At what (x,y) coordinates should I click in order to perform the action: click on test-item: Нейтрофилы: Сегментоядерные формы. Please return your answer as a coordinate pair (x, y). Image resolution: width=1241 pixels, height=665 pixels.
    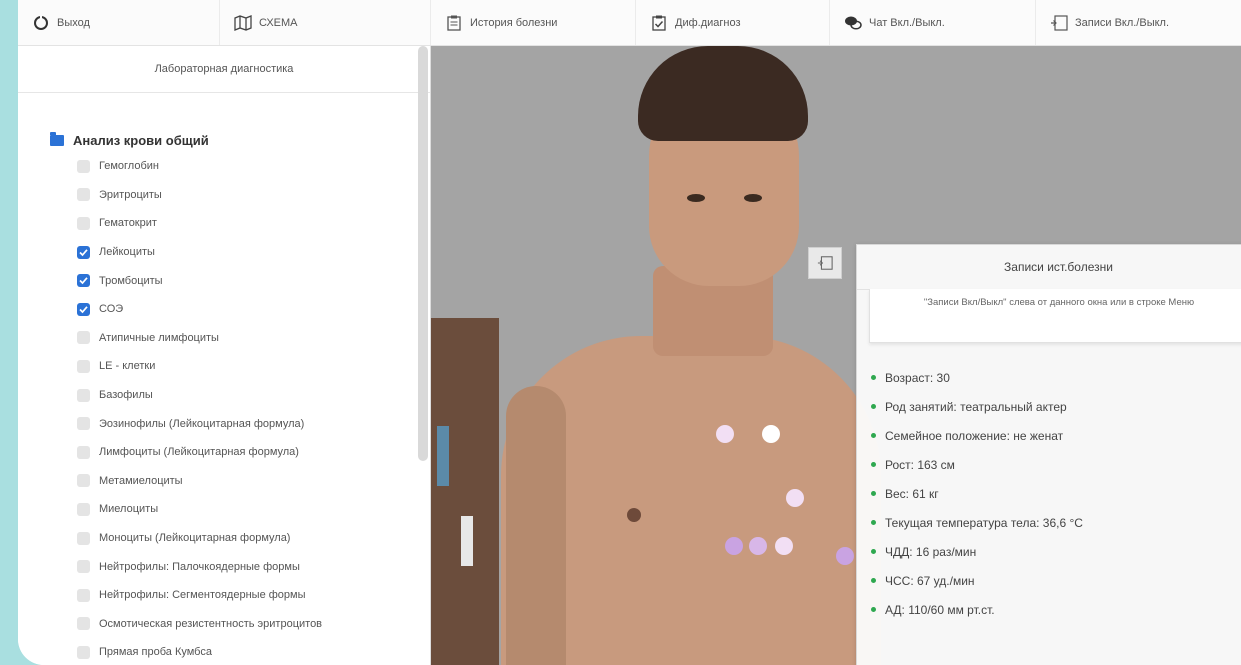
    Looking at the image, I should click on (186, 595).